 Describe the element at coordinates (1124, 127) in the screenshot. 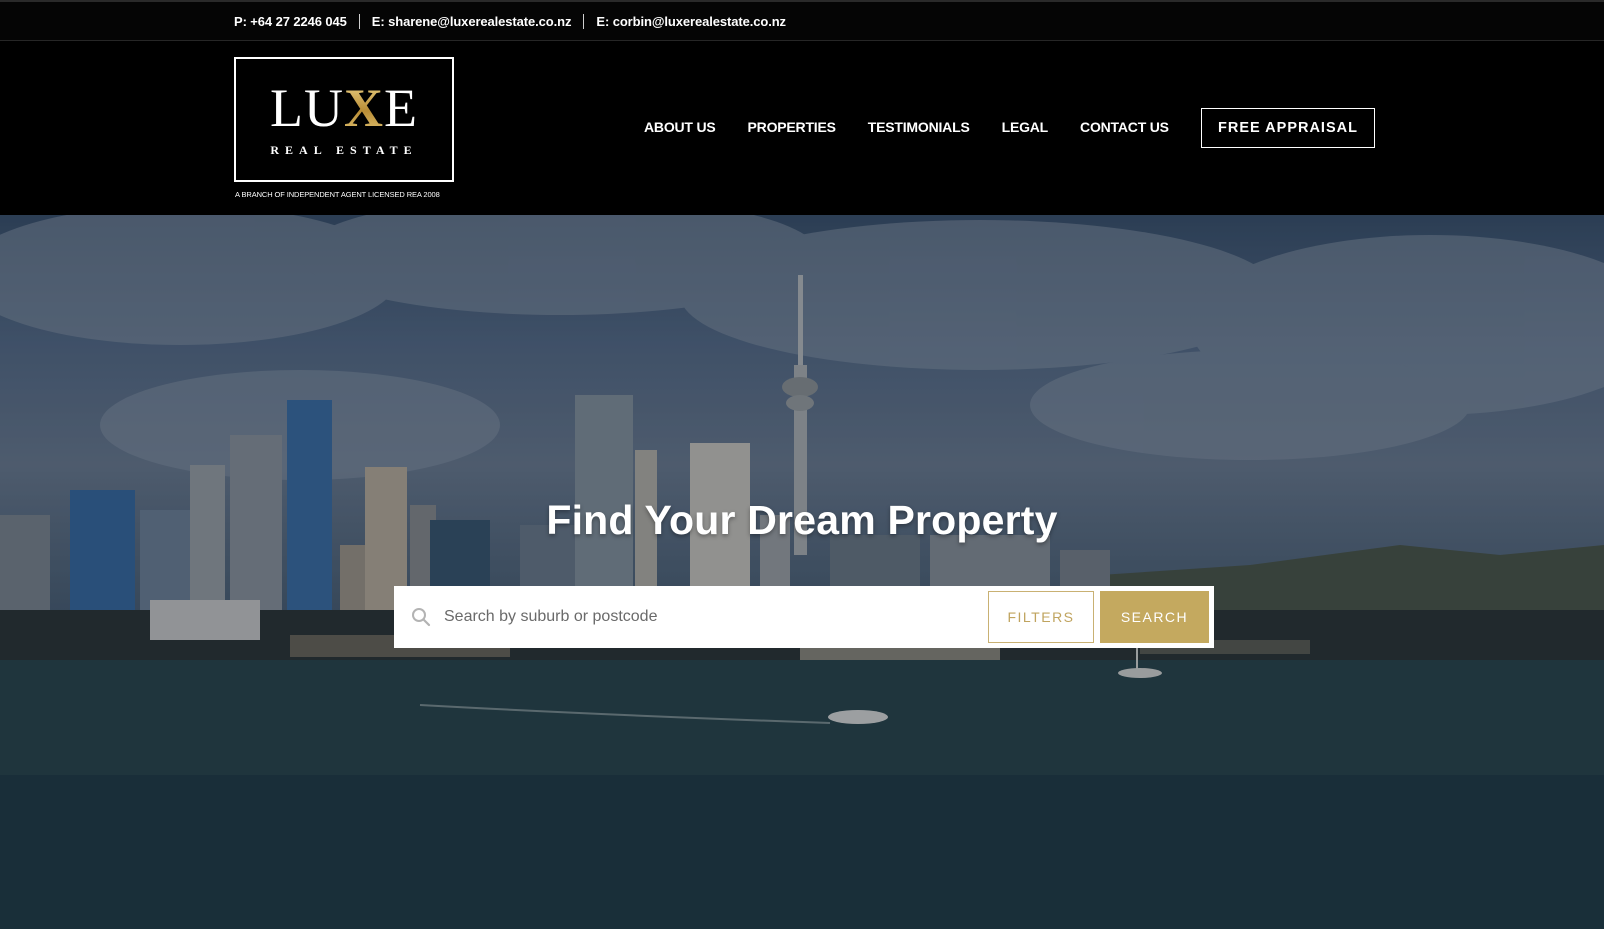

I see `nav-contact-us: CONTACT US` at that location.